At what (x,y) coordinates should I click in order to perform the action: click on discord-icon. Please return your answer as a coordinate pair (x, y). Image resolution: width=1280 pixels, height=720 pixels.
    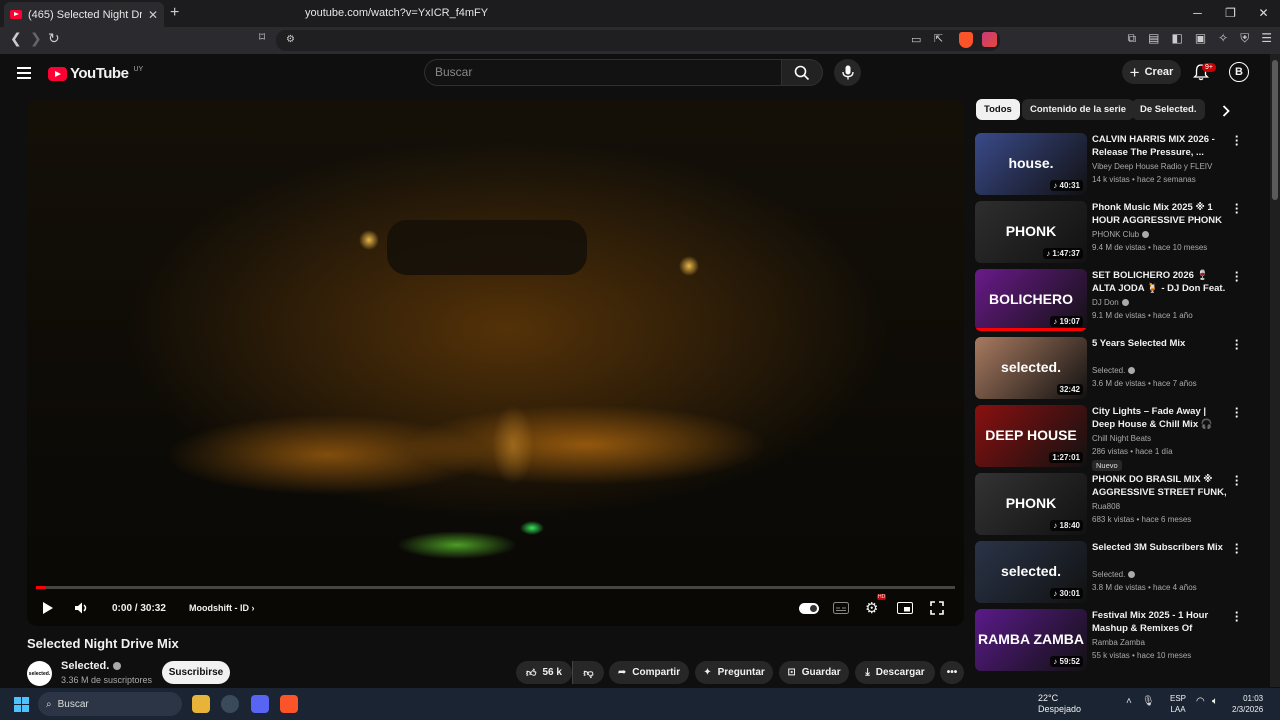
    Looking at the image, I should click on (260, 704).